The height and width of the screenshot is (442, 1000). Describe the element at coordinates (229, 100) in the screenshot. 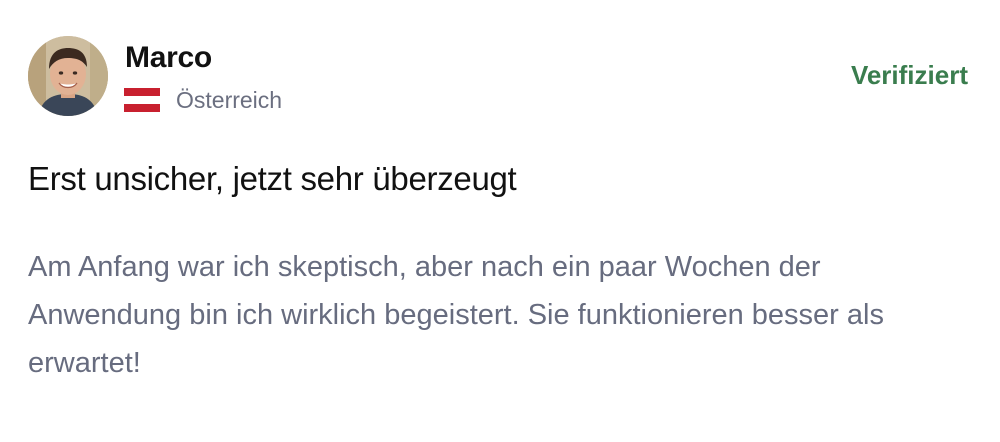

I see `reviewer-country: Österreich` at that location.